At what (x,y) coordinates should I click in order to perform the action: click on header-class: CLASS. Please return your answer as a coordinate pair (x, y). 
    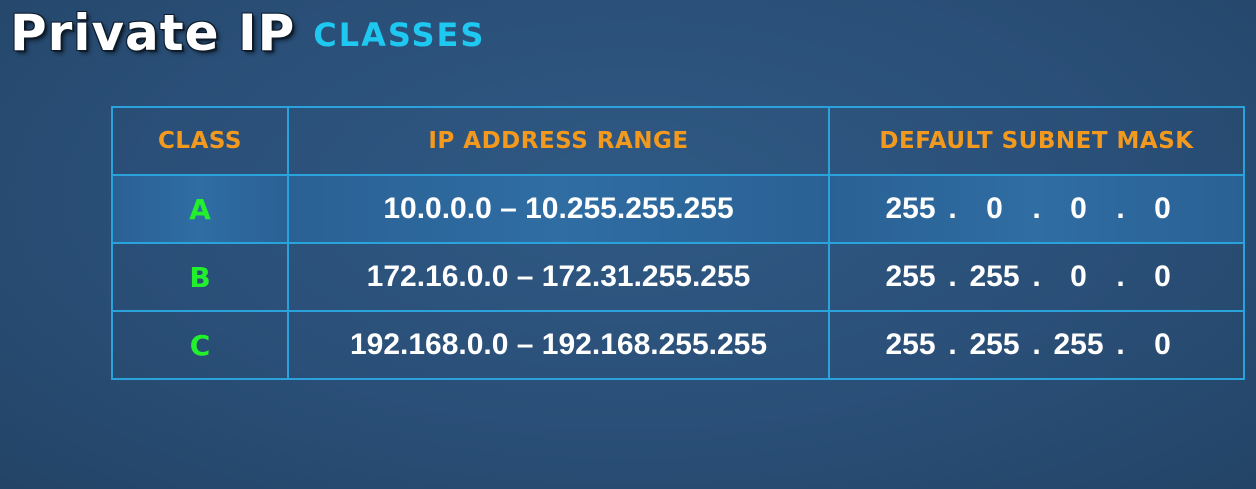
    Looking at the image, I should click on (200, 141).